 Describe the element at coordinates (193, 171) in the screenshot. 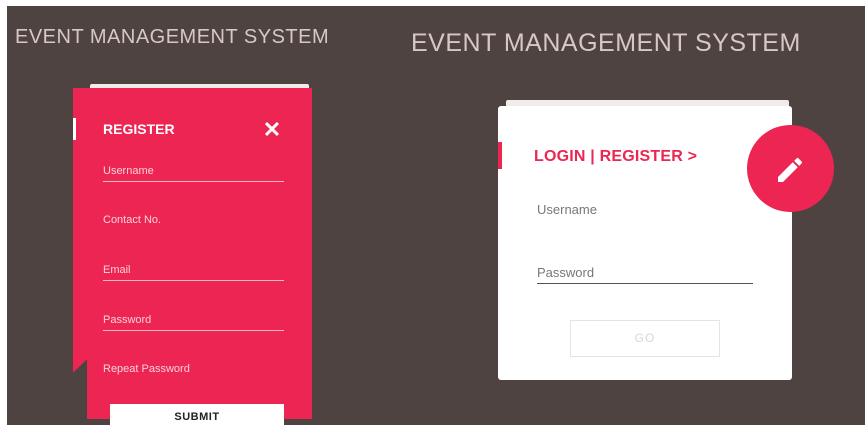

I see `register-username-input: Username` at that location.